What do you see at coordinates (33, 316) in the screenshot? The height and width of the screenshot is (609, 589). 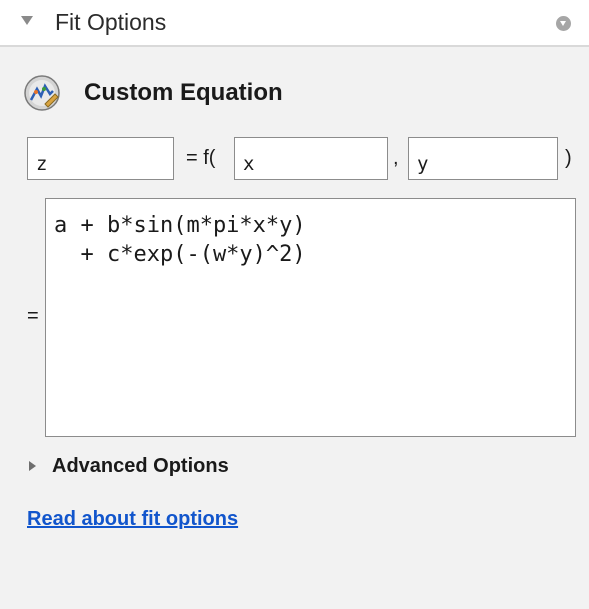 I see `equals-label: =` at bounding box center [33, 316].